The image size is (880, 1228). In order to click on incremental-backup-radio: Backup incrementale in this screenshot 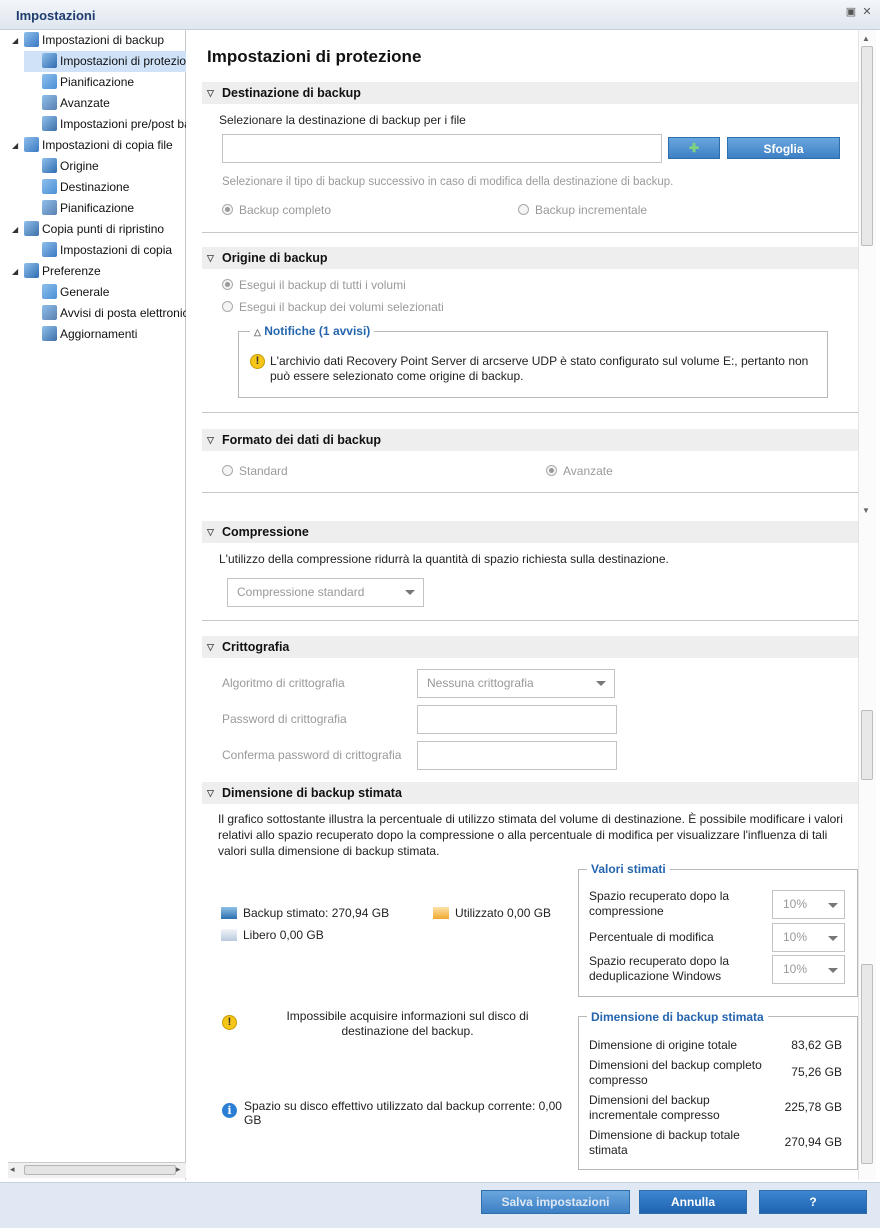, I will do `click(582, 210)`.